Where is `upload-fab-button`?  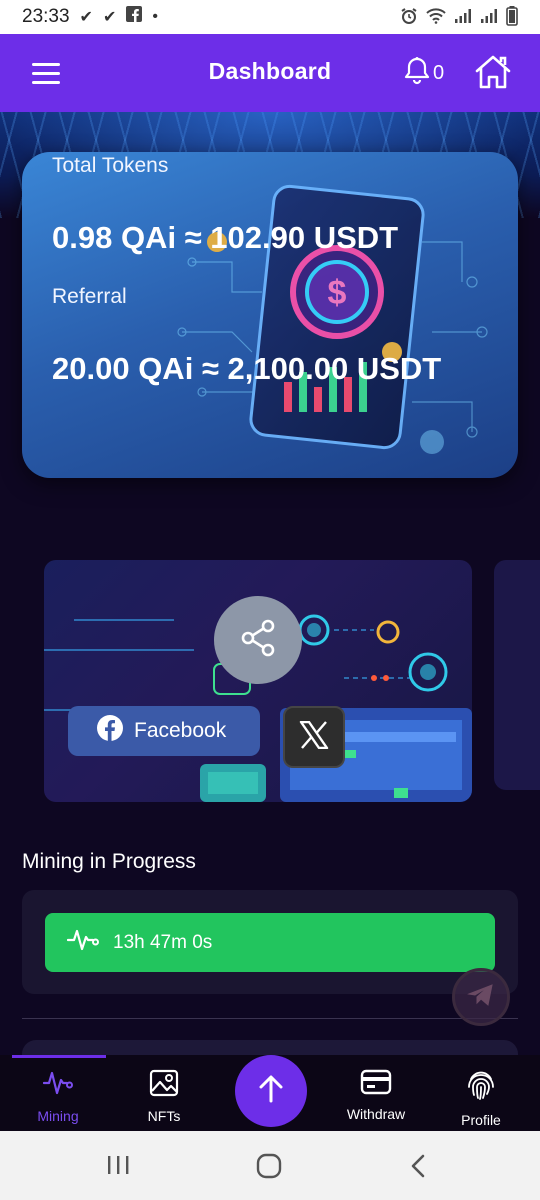
upload-fab-button is located at coordinates (271, 1091).